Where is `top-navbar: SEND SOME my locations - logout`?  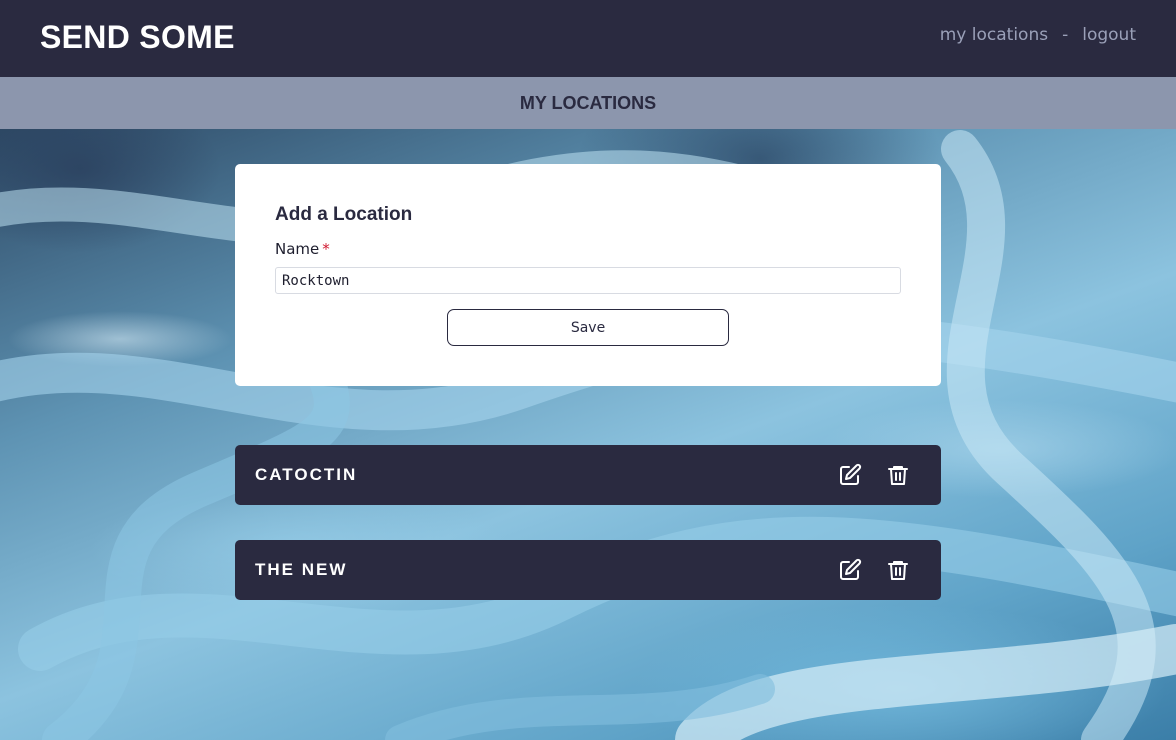
top-navbar: SEND SOME my locations - logout is located at coordinates (588, 38).